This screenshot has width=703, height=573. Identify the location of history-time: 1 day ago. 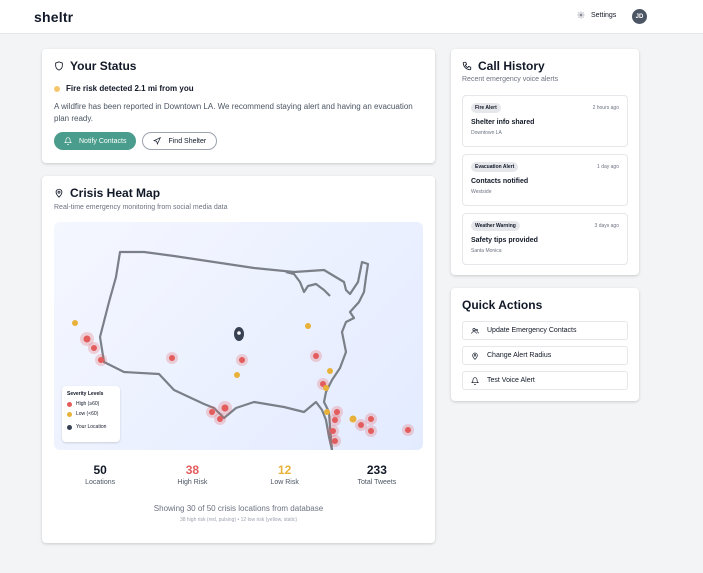
(608, 167).